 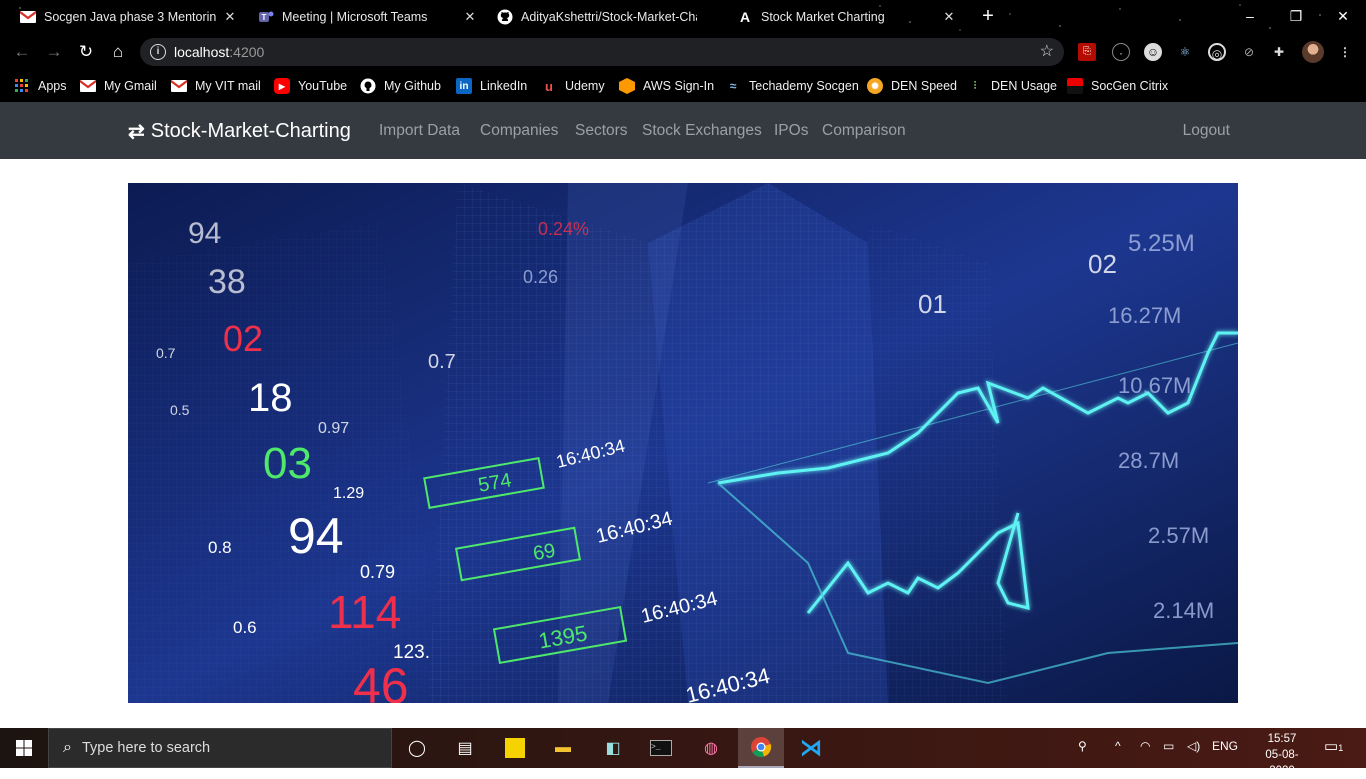 I want to click on value-0-26: 0.26, so click(x=540, y=277).